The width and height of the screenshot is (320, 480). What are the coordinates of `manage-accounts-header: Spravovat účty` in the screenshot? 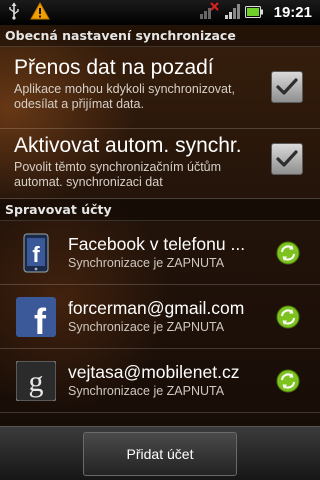 It's located at (160, 210).